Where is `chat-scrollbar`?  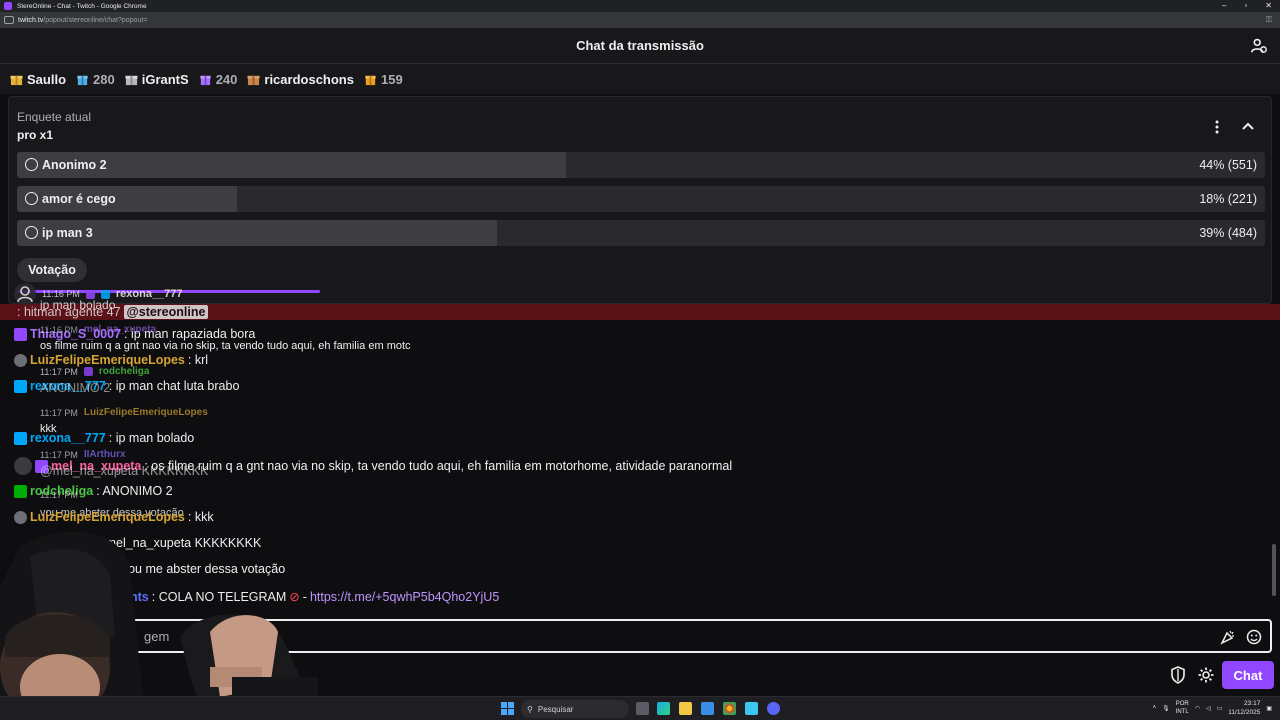
chat-scrollbar is located at coordinates (1274, 570).